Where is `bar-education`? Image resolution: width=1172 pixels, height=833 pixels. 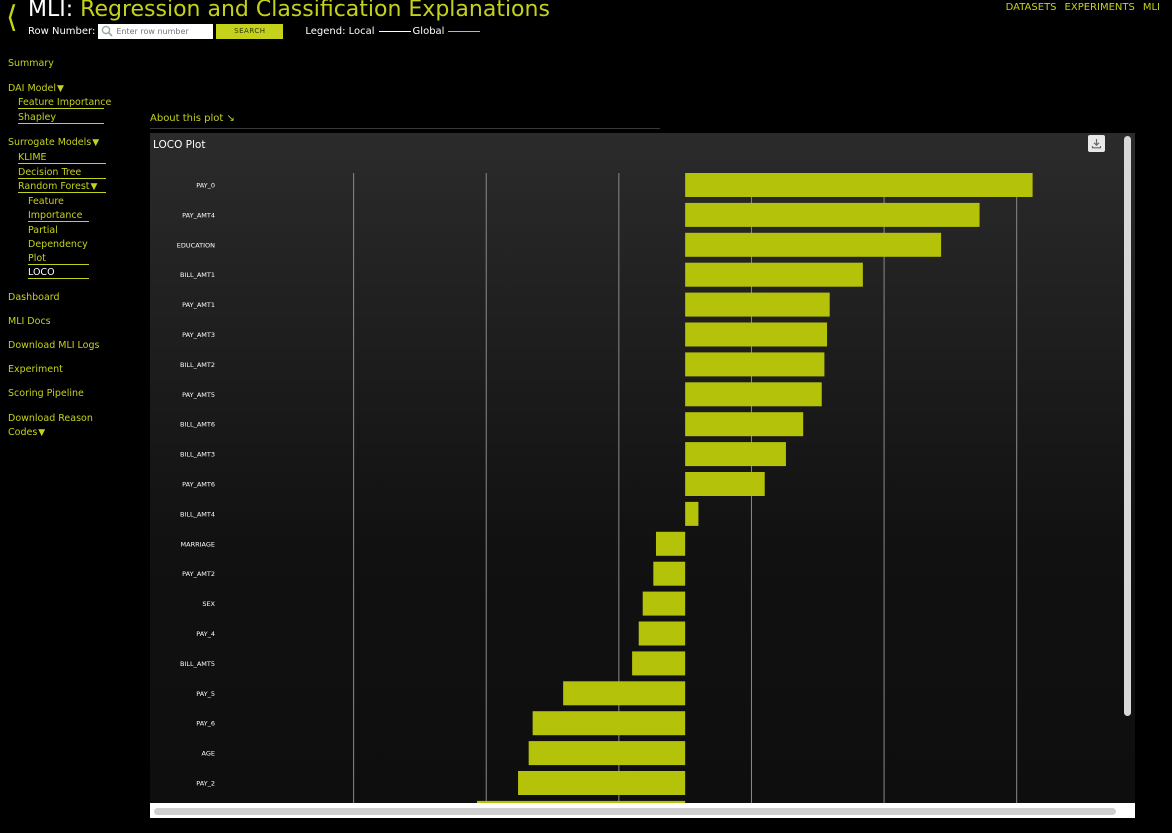
bar-education is located at coordinates (813, 244).